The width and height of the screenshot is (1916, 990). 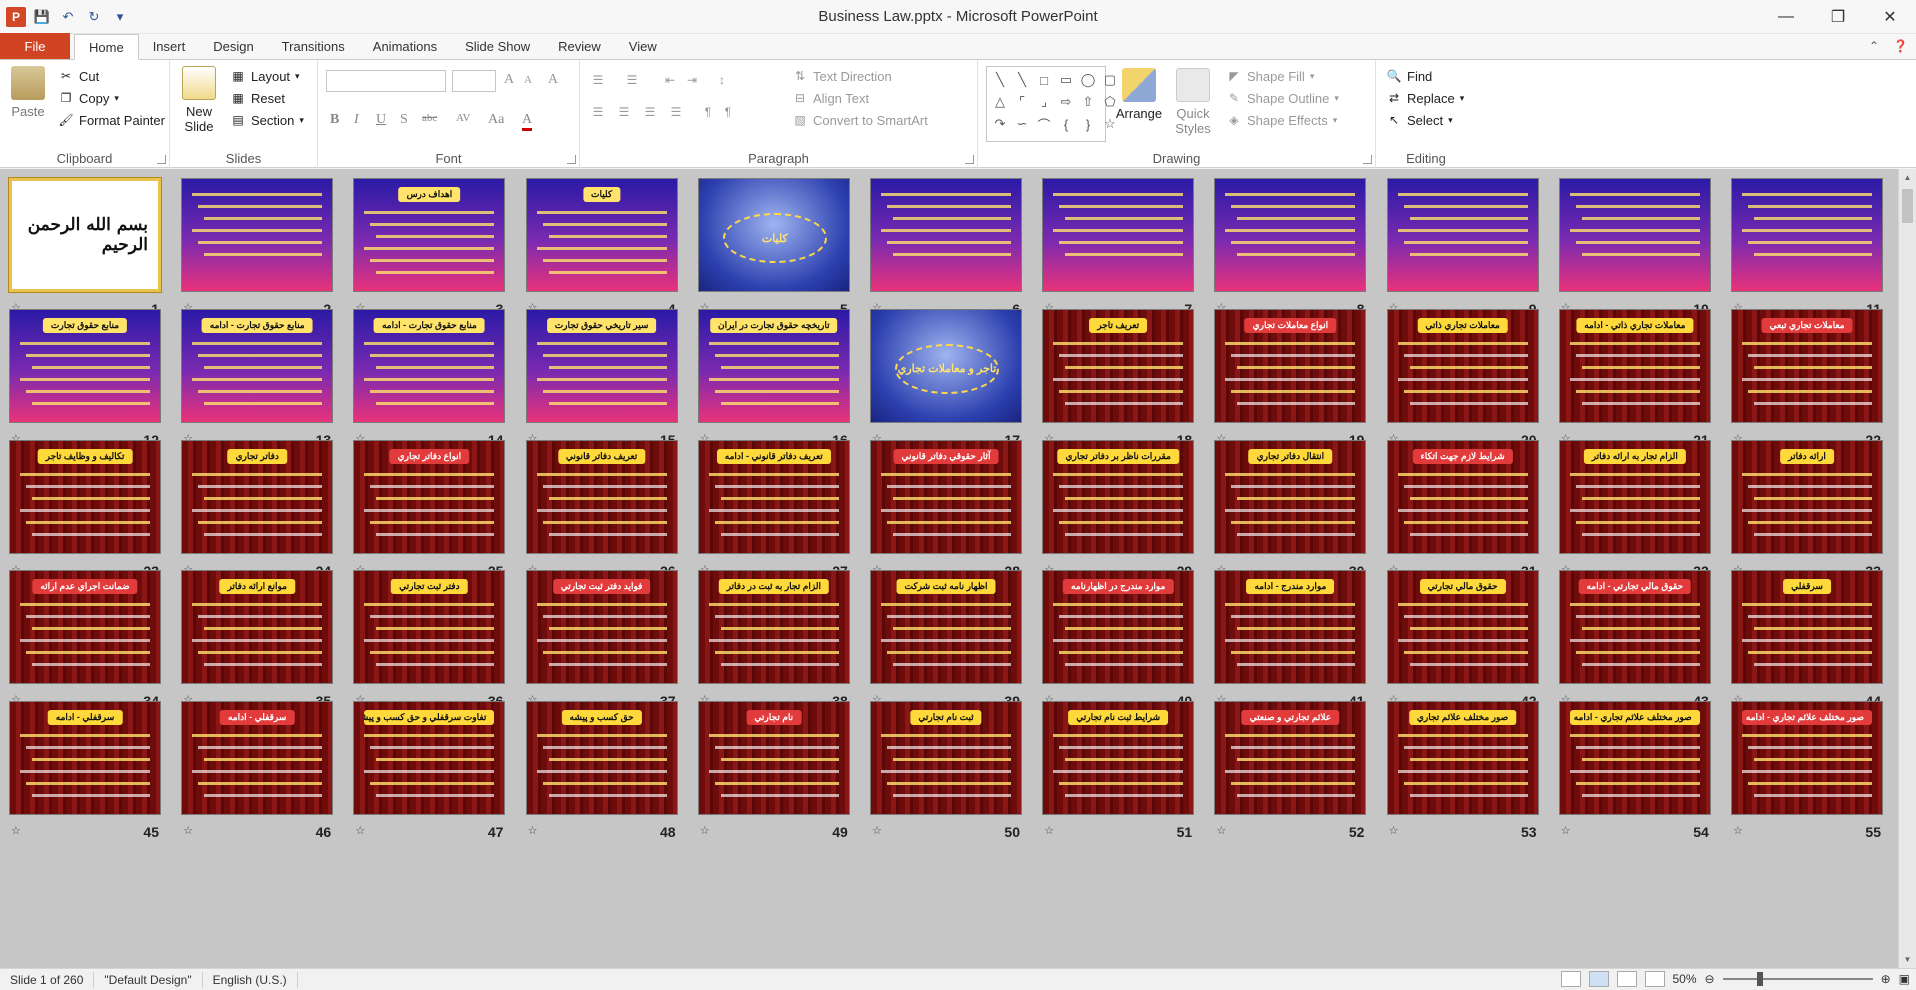 What do you see at coordinates (1907, 206) in the screenshot?
I see `scroll-thumb` at bounding box center [1907, 206].